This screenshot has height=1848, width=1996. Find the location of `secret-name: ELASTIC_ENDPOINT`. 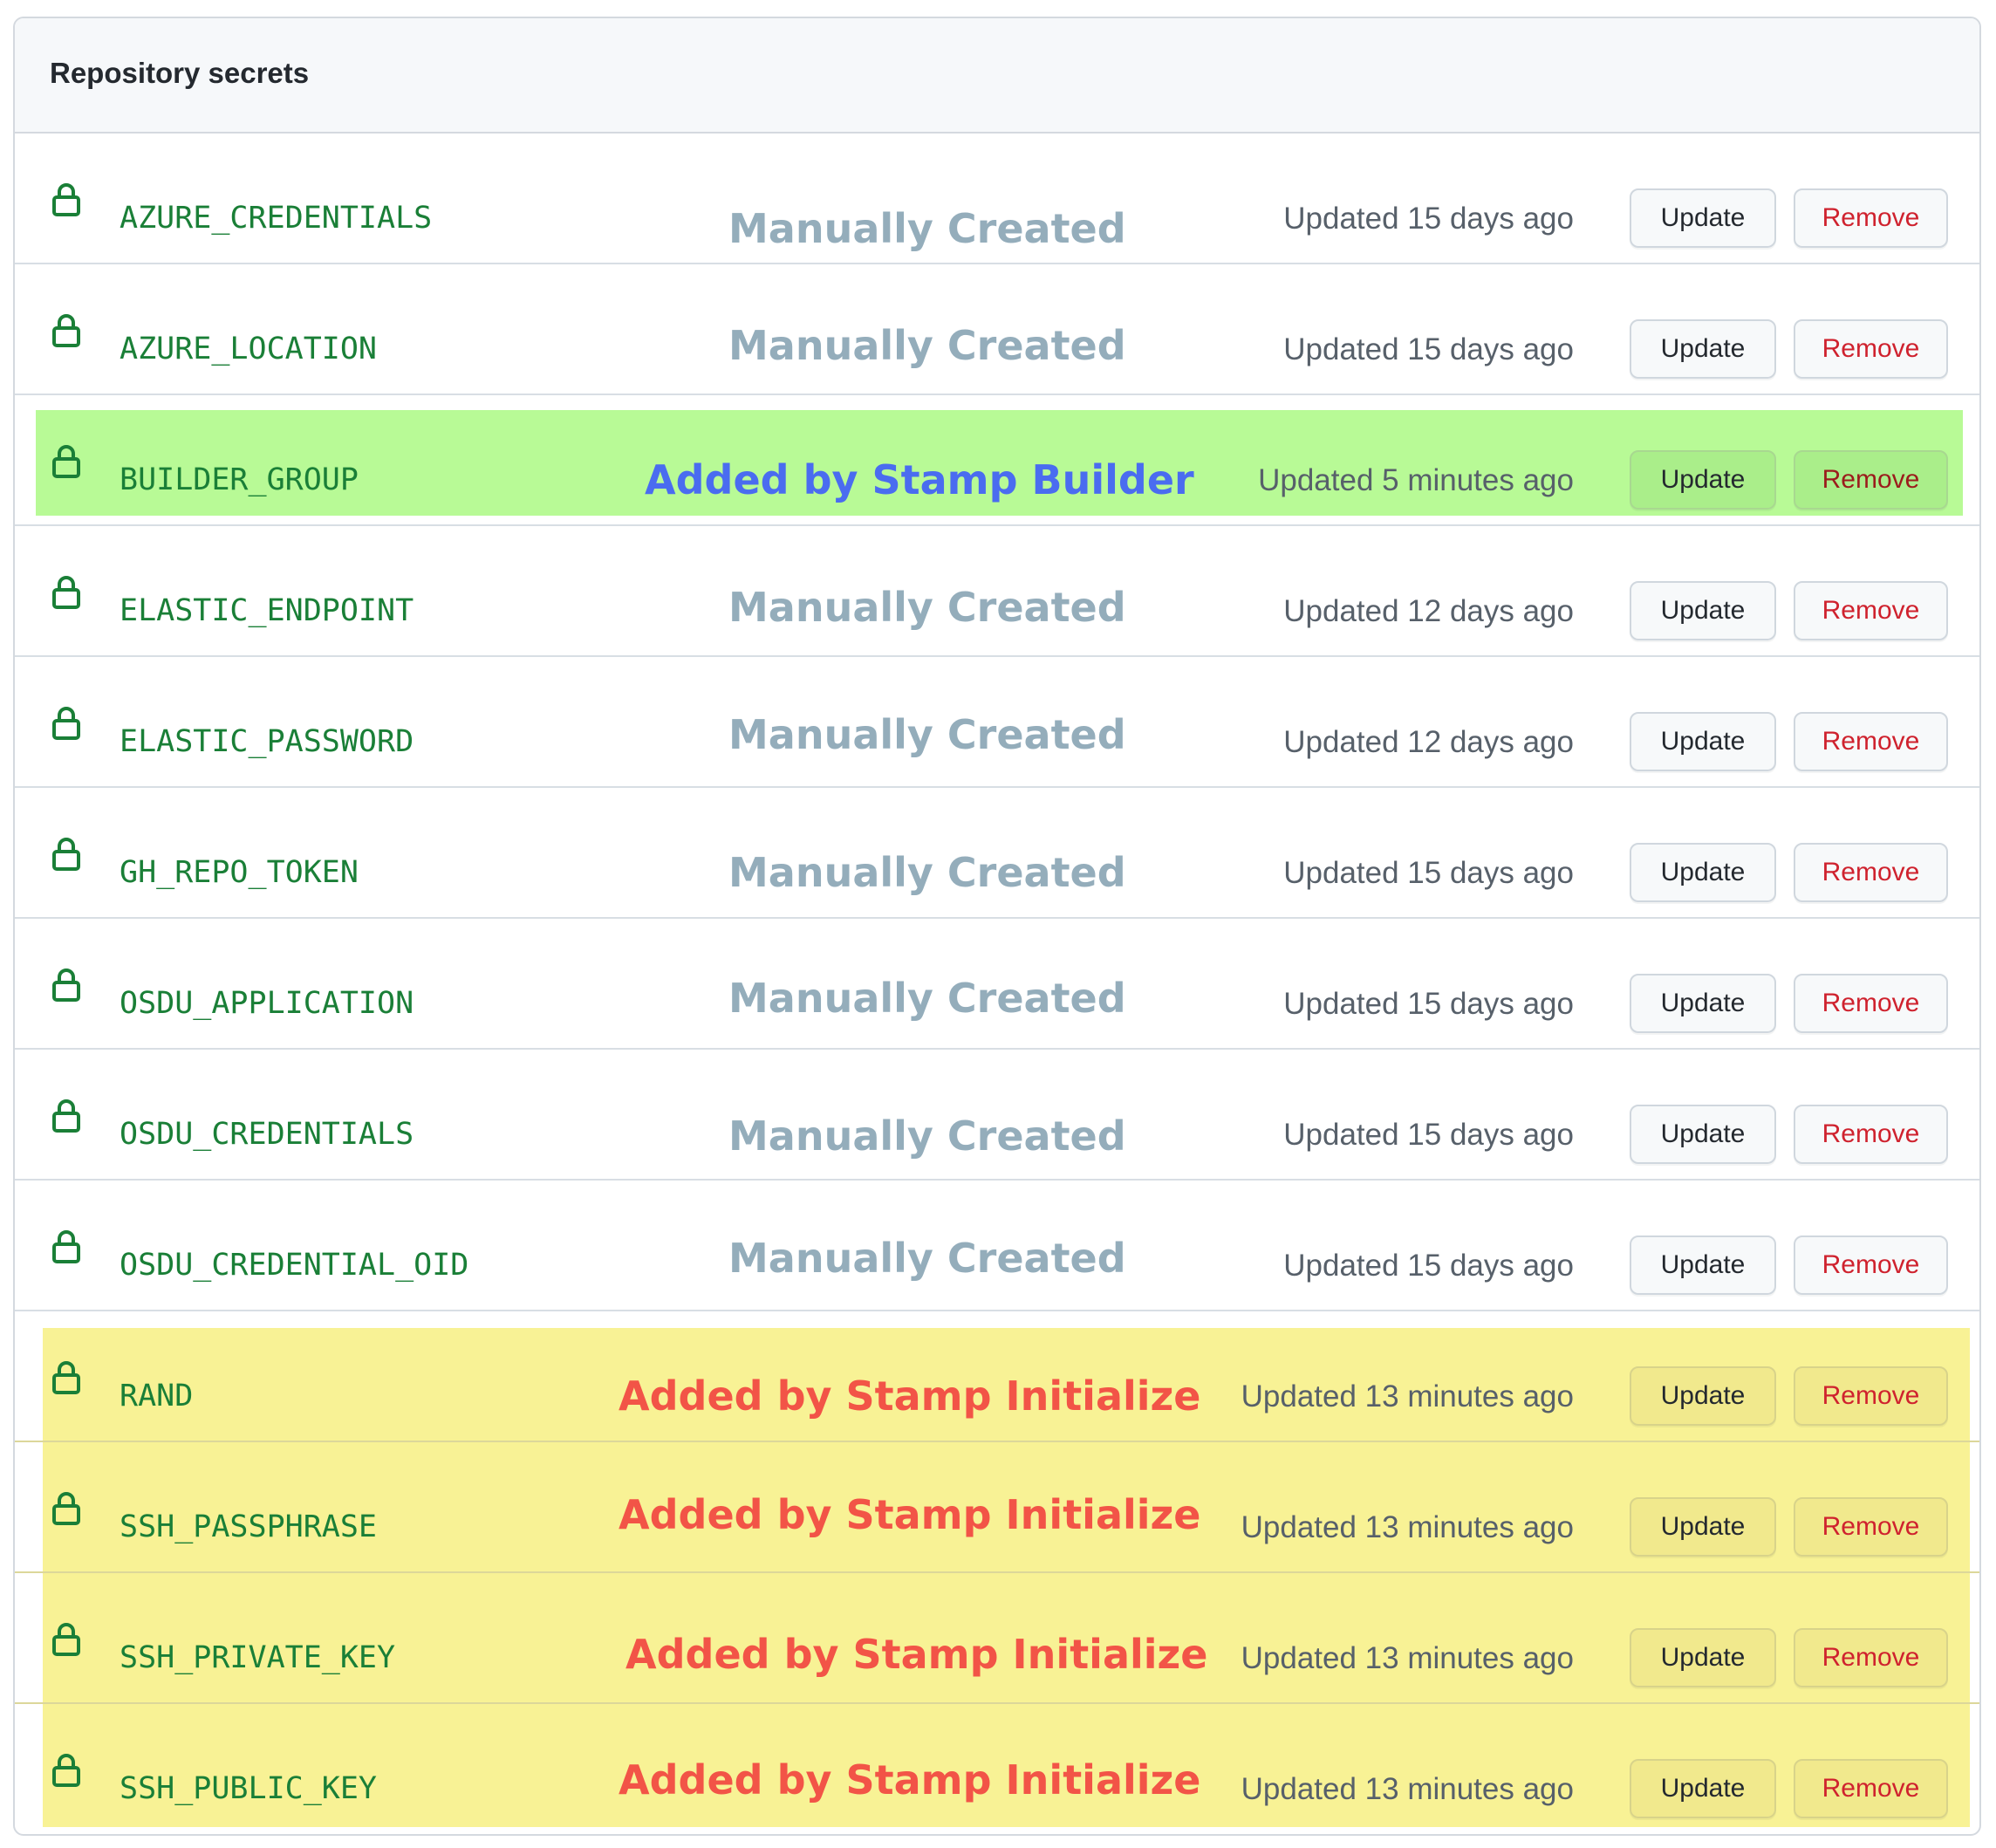

secret-name: ELASTIC_ENDPOINT is located at coordinates (267, 610).